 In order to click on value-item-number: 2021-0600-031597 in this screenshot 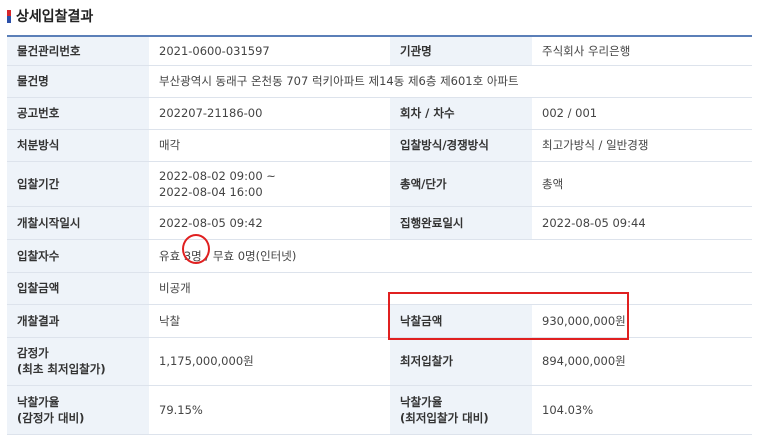, I will do `click(269, 51)`.